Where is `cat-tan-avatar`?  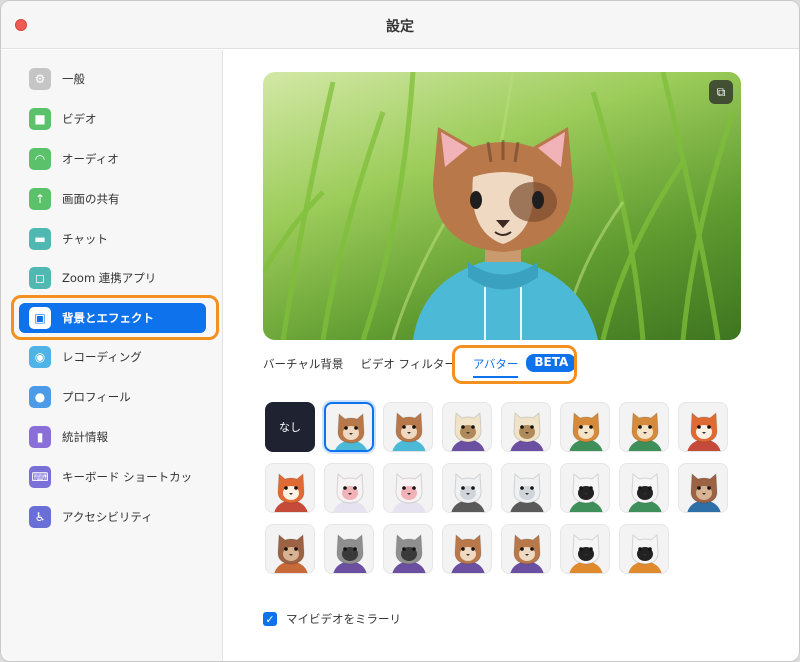
cat-tan-avatar is located at coordinates (408, 427).